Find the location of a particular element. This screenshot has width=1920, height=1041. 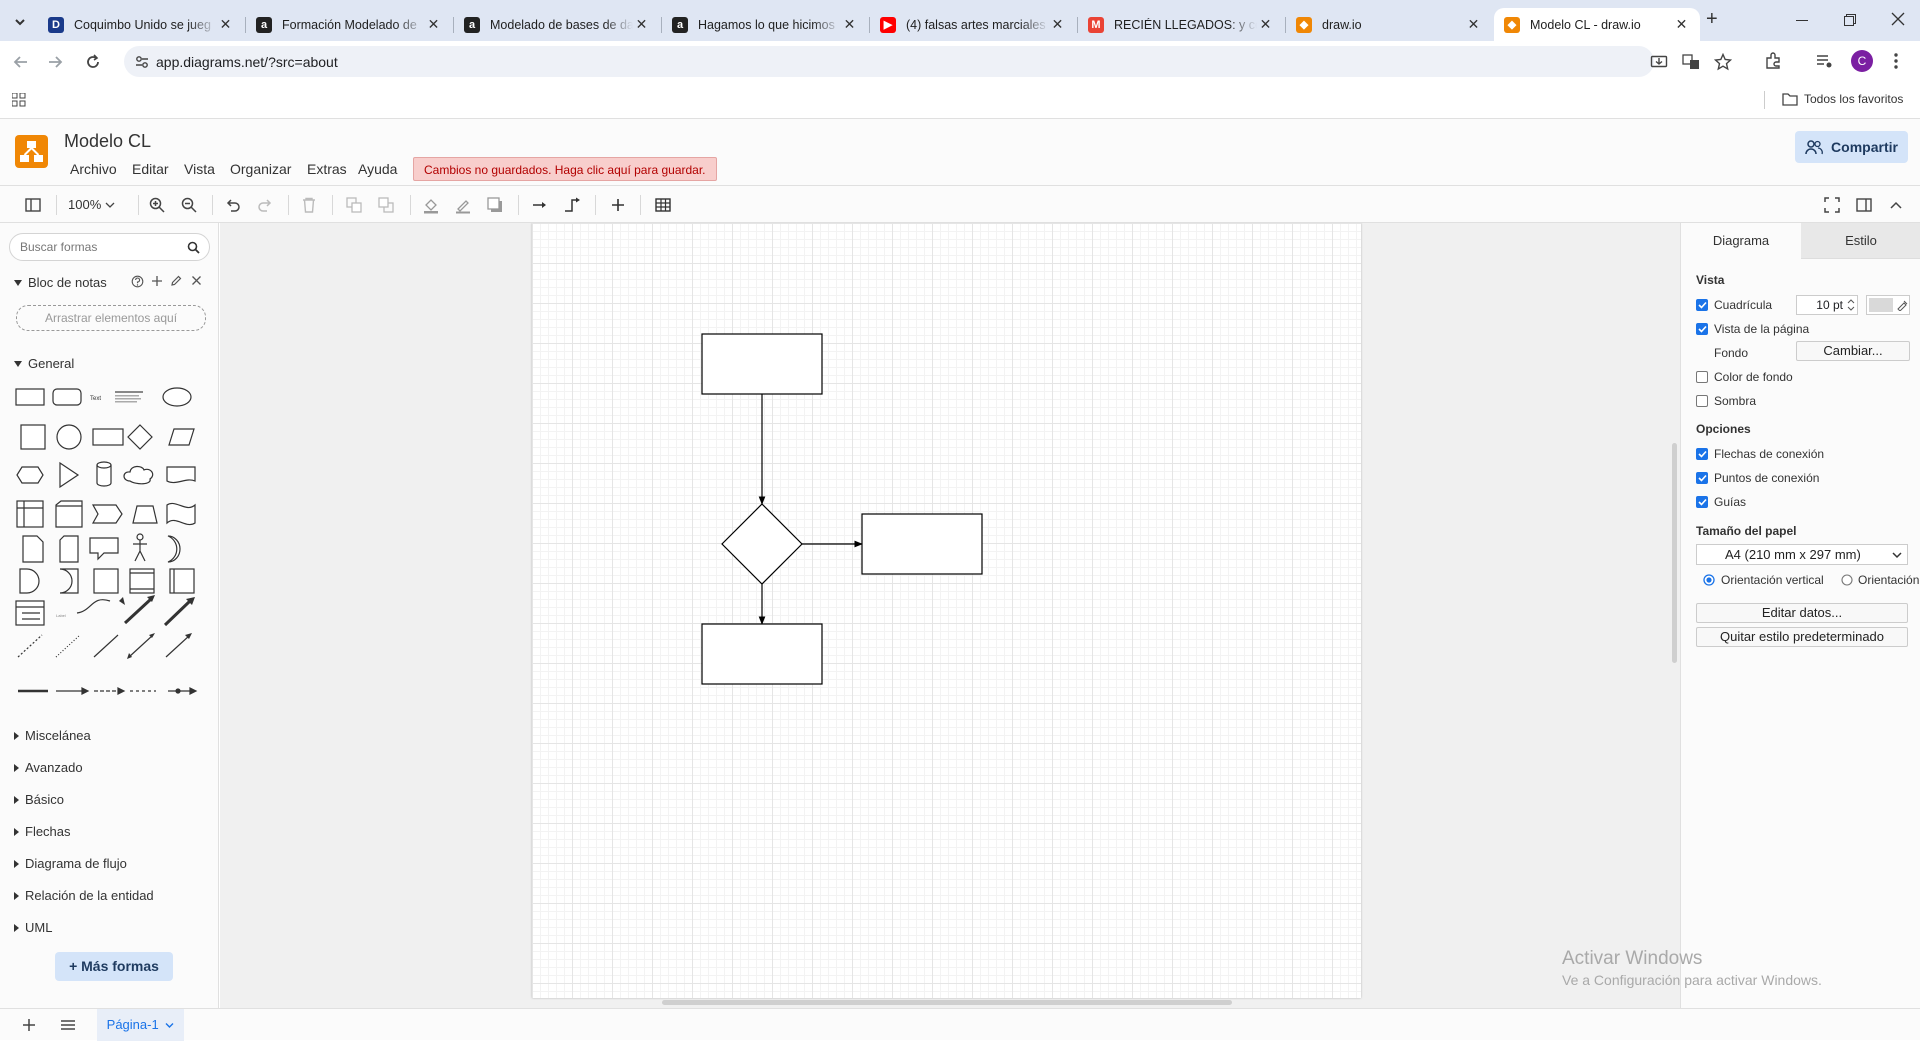

checkbox-unchecked-icon is located at coordinates (1702, 401).